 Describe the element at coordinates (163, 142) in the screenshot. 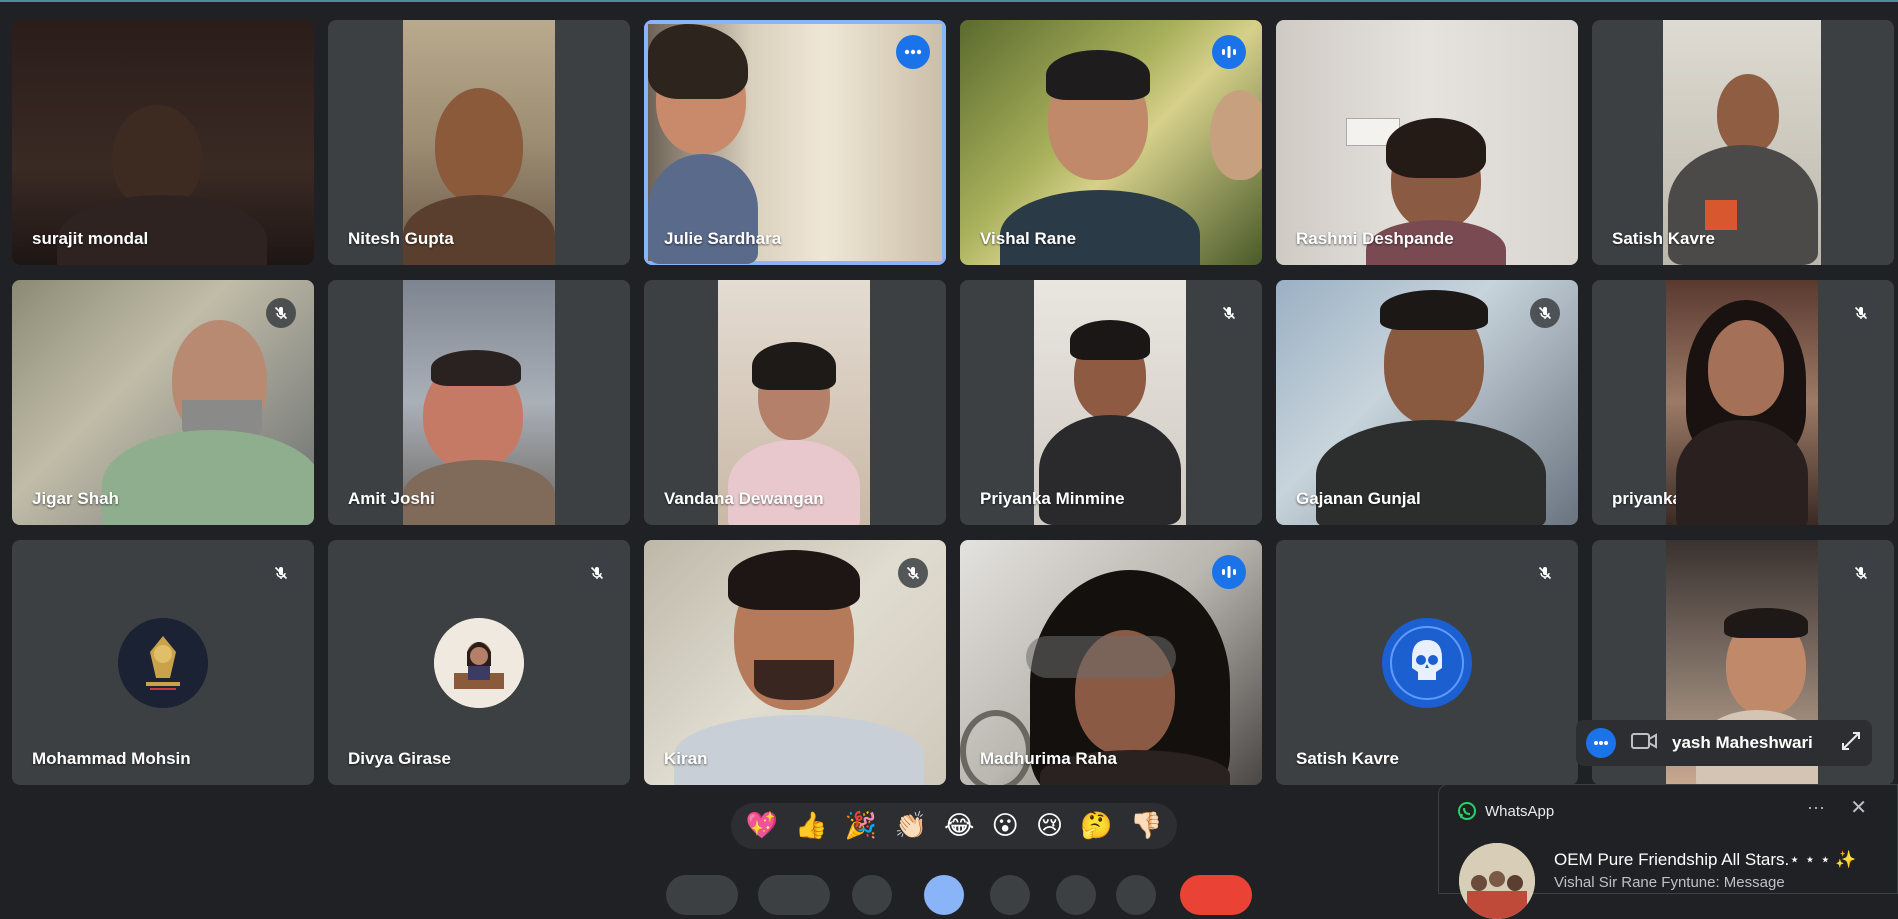

I see `participant-tile: surajit mondal` at that location.